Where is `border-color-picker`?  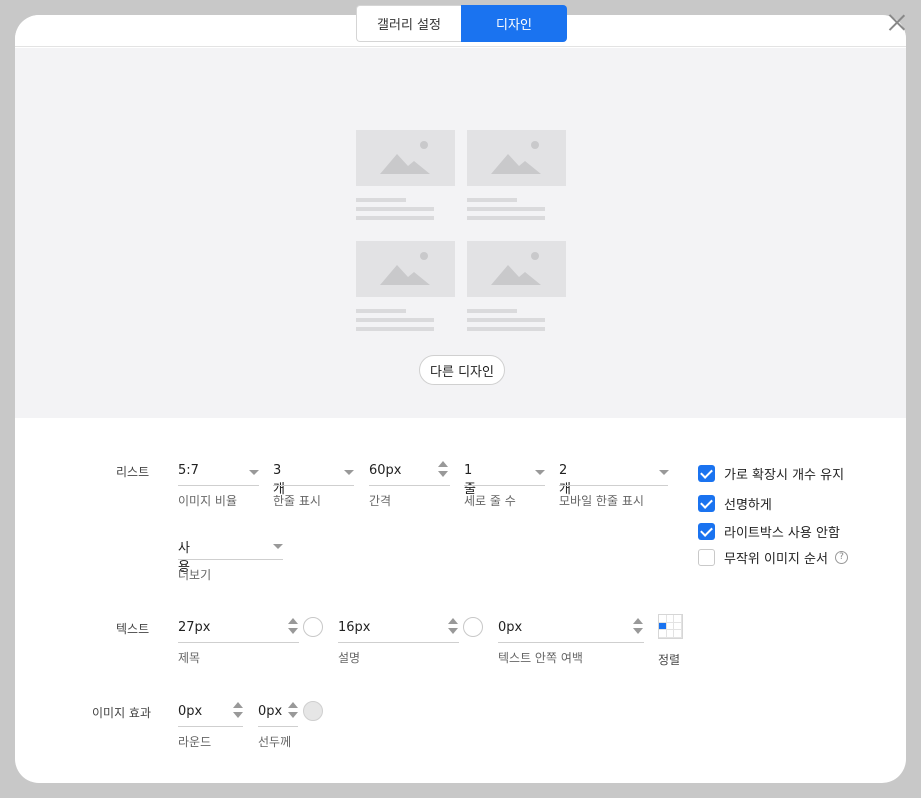 border-color-picker is located at coordinates (313, 711).